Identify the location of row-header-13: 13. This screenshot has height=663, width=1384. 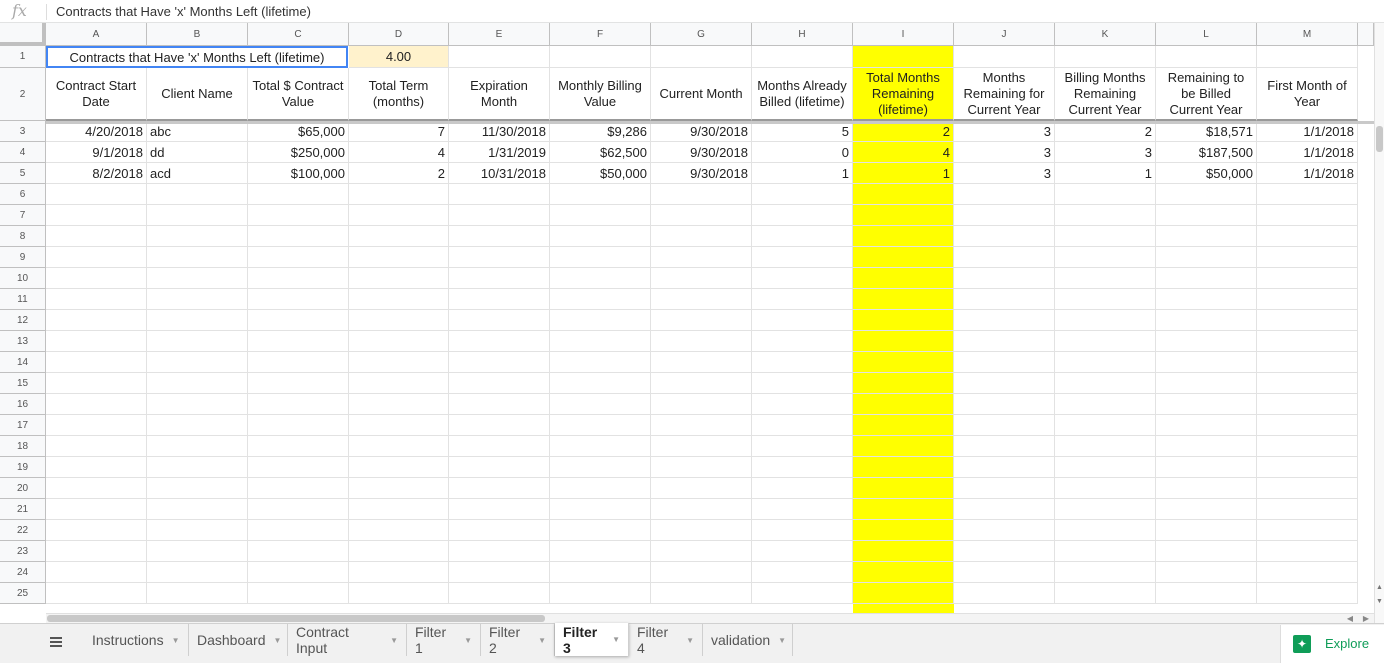
(23, 341).